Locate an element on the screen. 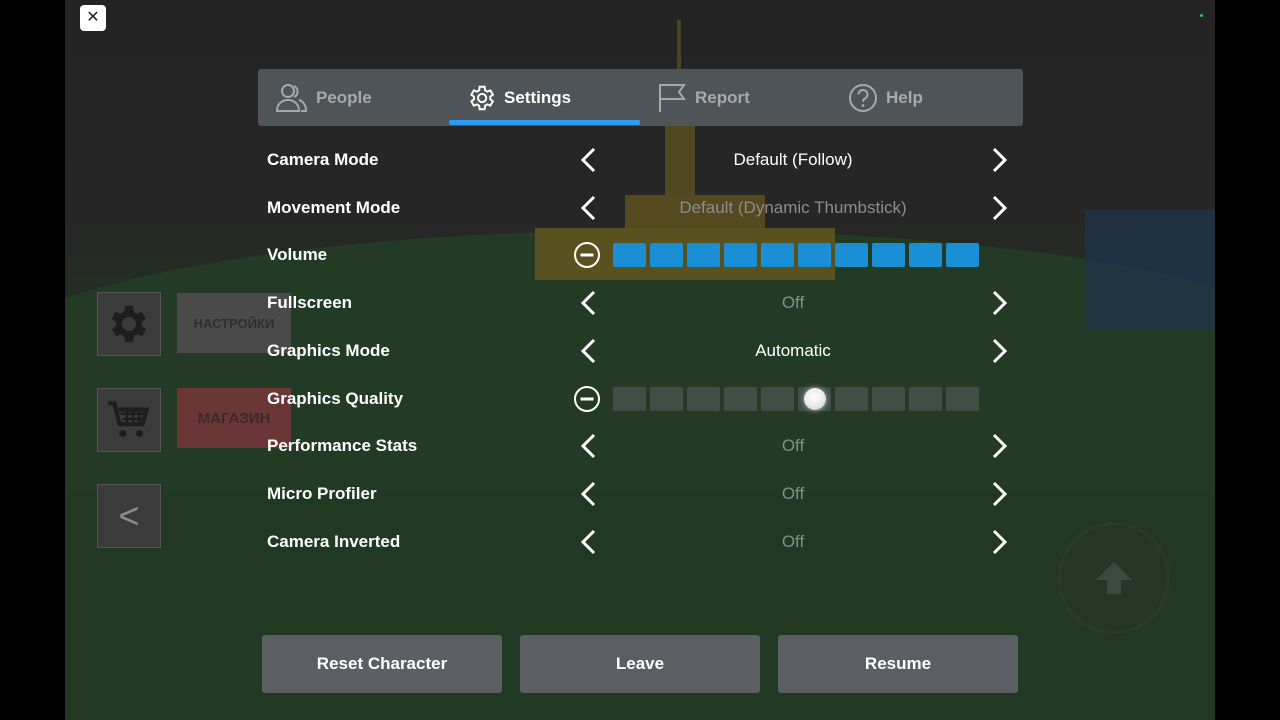  setting-row-graphics-mode: Graphics Mode Automatic is located at coordinates (647, 351).